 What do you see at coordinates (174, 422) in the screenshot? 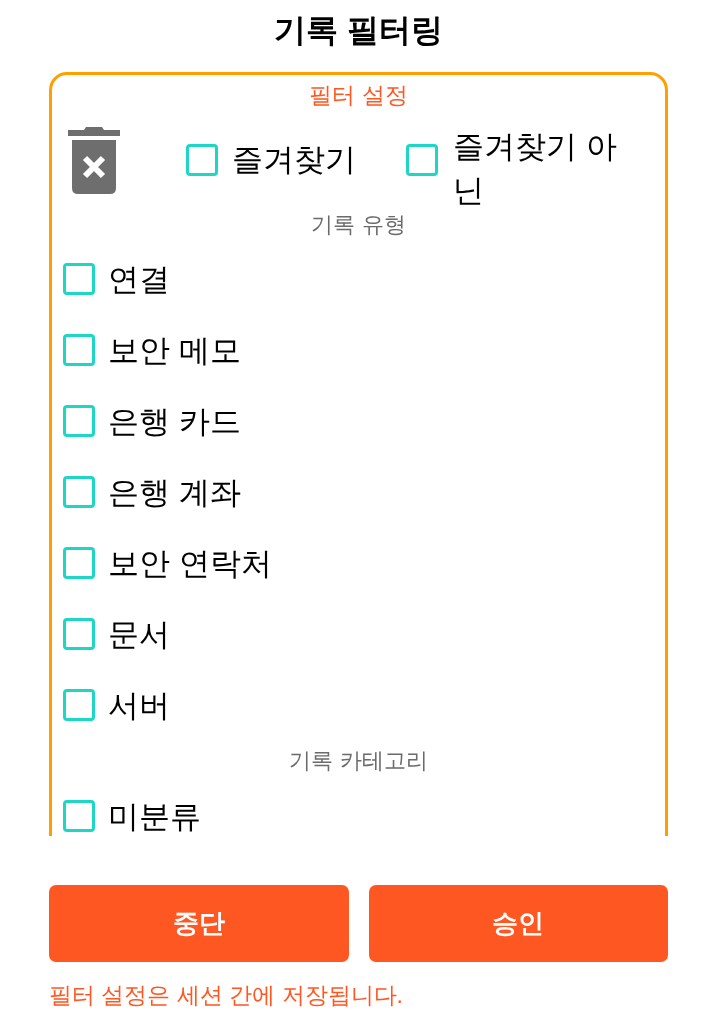
I see `checkbox-label: 은행 카드` at bounding box center [174, 422].